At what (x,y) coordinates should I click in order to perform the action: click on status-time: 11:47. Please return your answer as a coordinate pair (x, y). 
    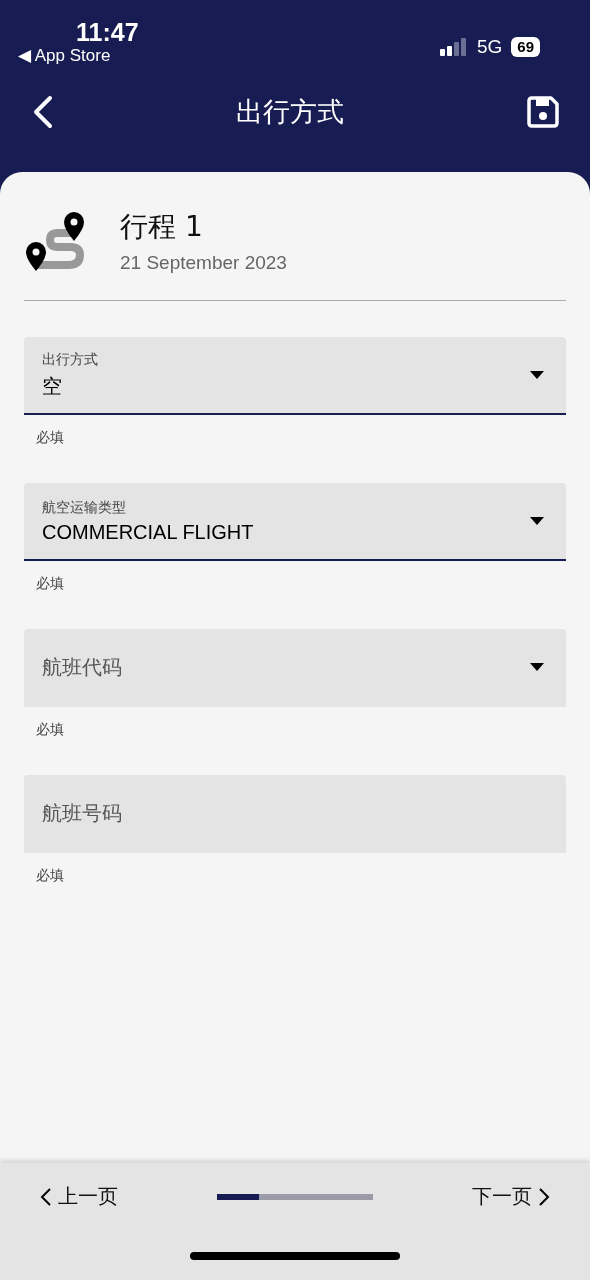
    Looking at the image, I should click on (107, 32).